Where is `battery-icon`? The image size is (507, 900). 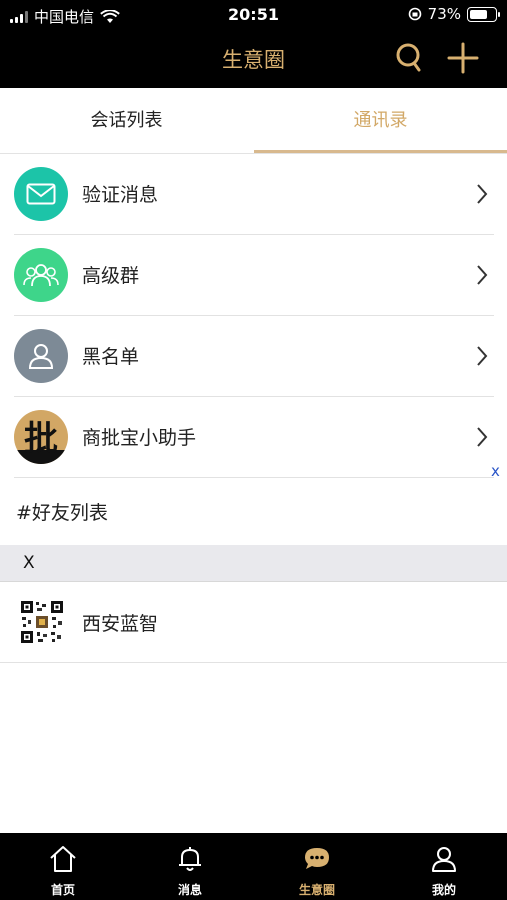
battery-icon is located at coordinates (483, 14).